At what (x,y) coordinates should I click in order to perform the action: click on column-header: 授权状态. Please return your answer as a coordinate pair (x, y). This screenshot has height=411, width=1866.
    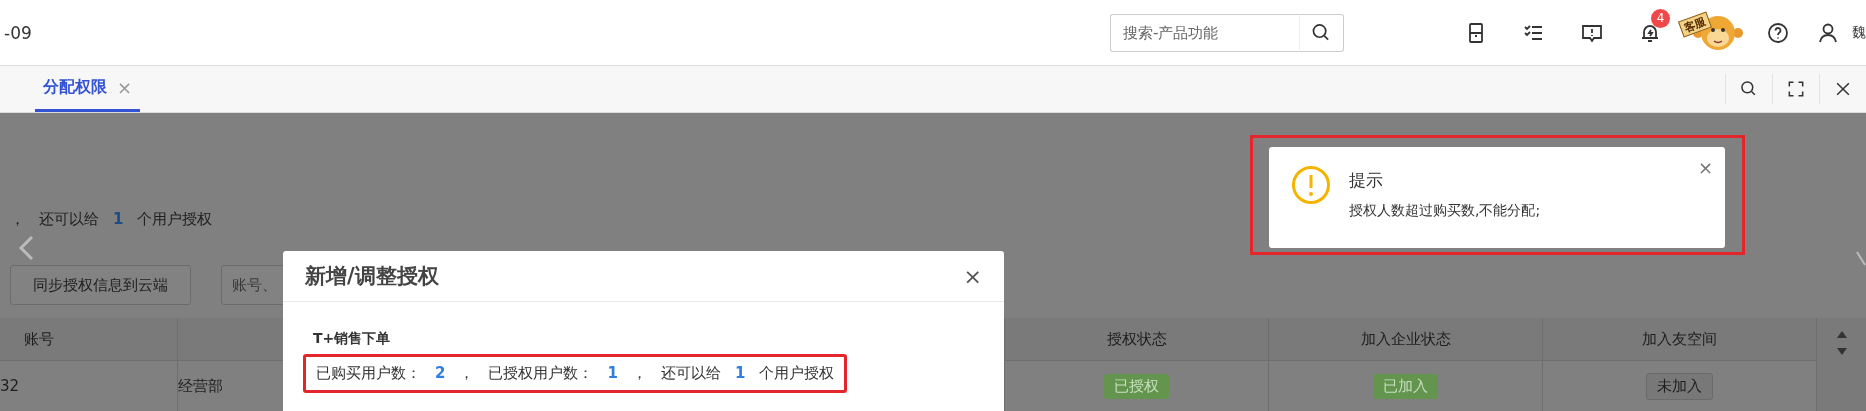
    Looking at the image, I should click on (1137, 339).